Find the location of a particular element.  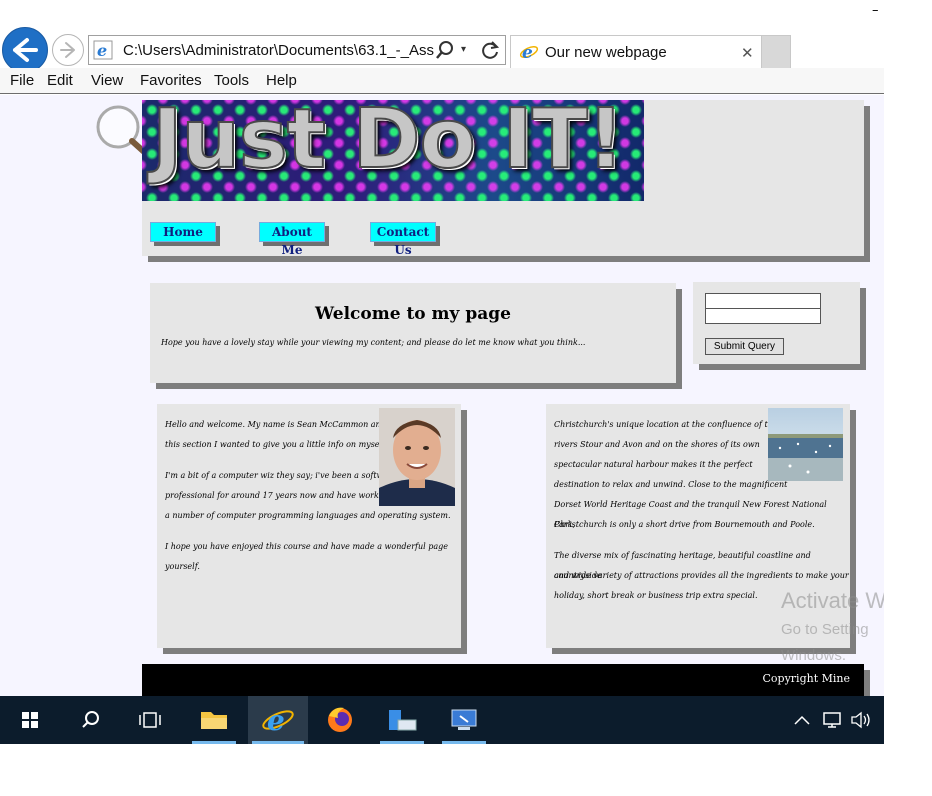

browser-tab: e Our new webpage ✕ is located at coordinates (636, 51).